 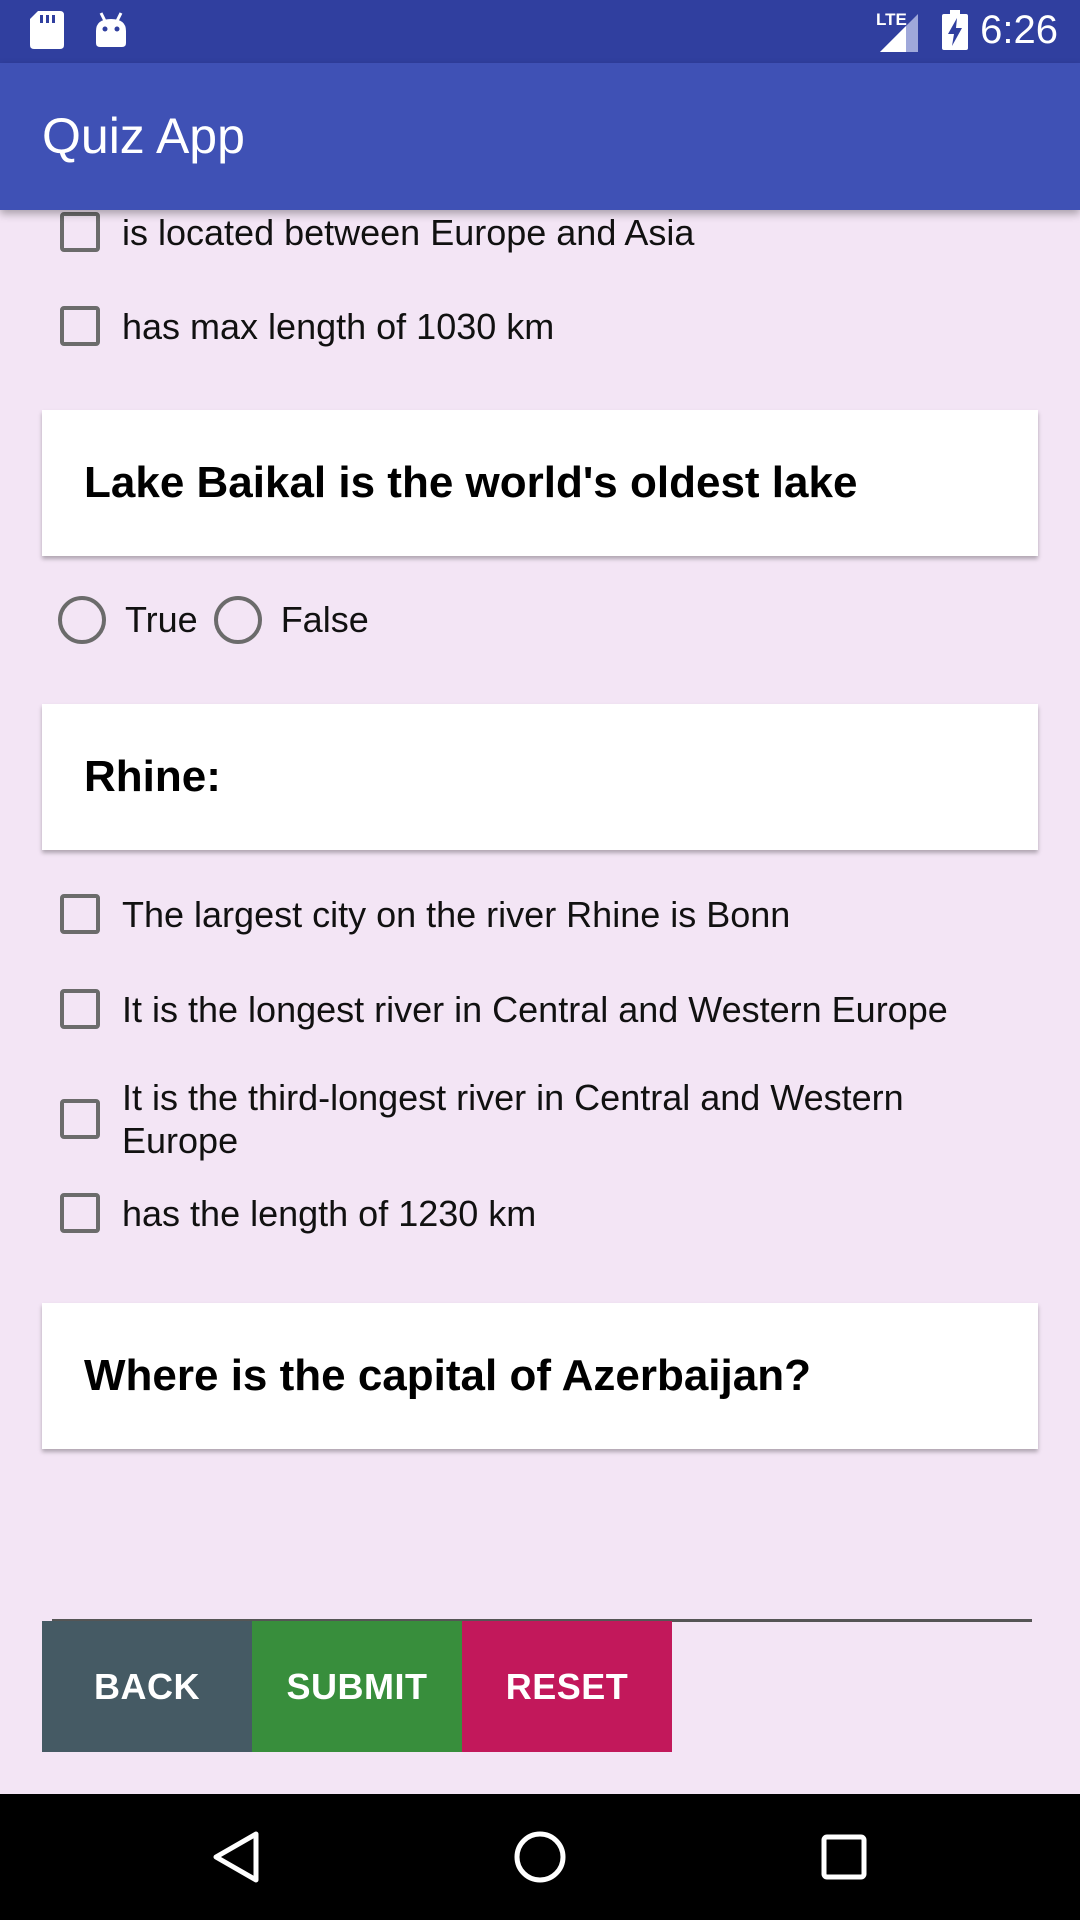 I want to click on question-title: Rhine:, so click(x=152, y=776).